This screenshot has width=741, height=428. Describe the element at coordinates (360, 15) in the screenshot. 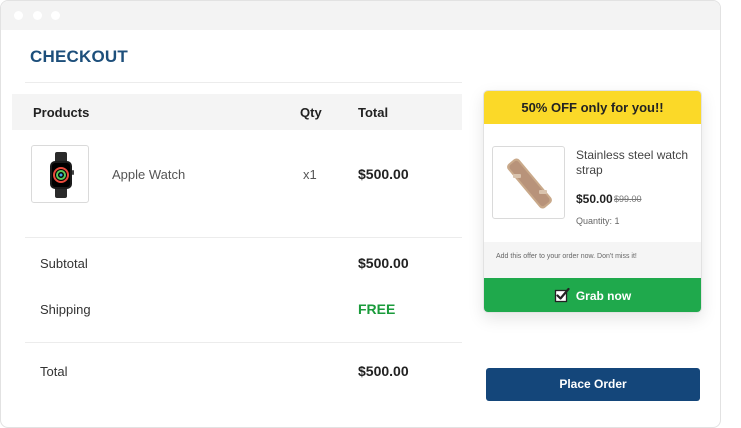

I see `title-bar` at that location.